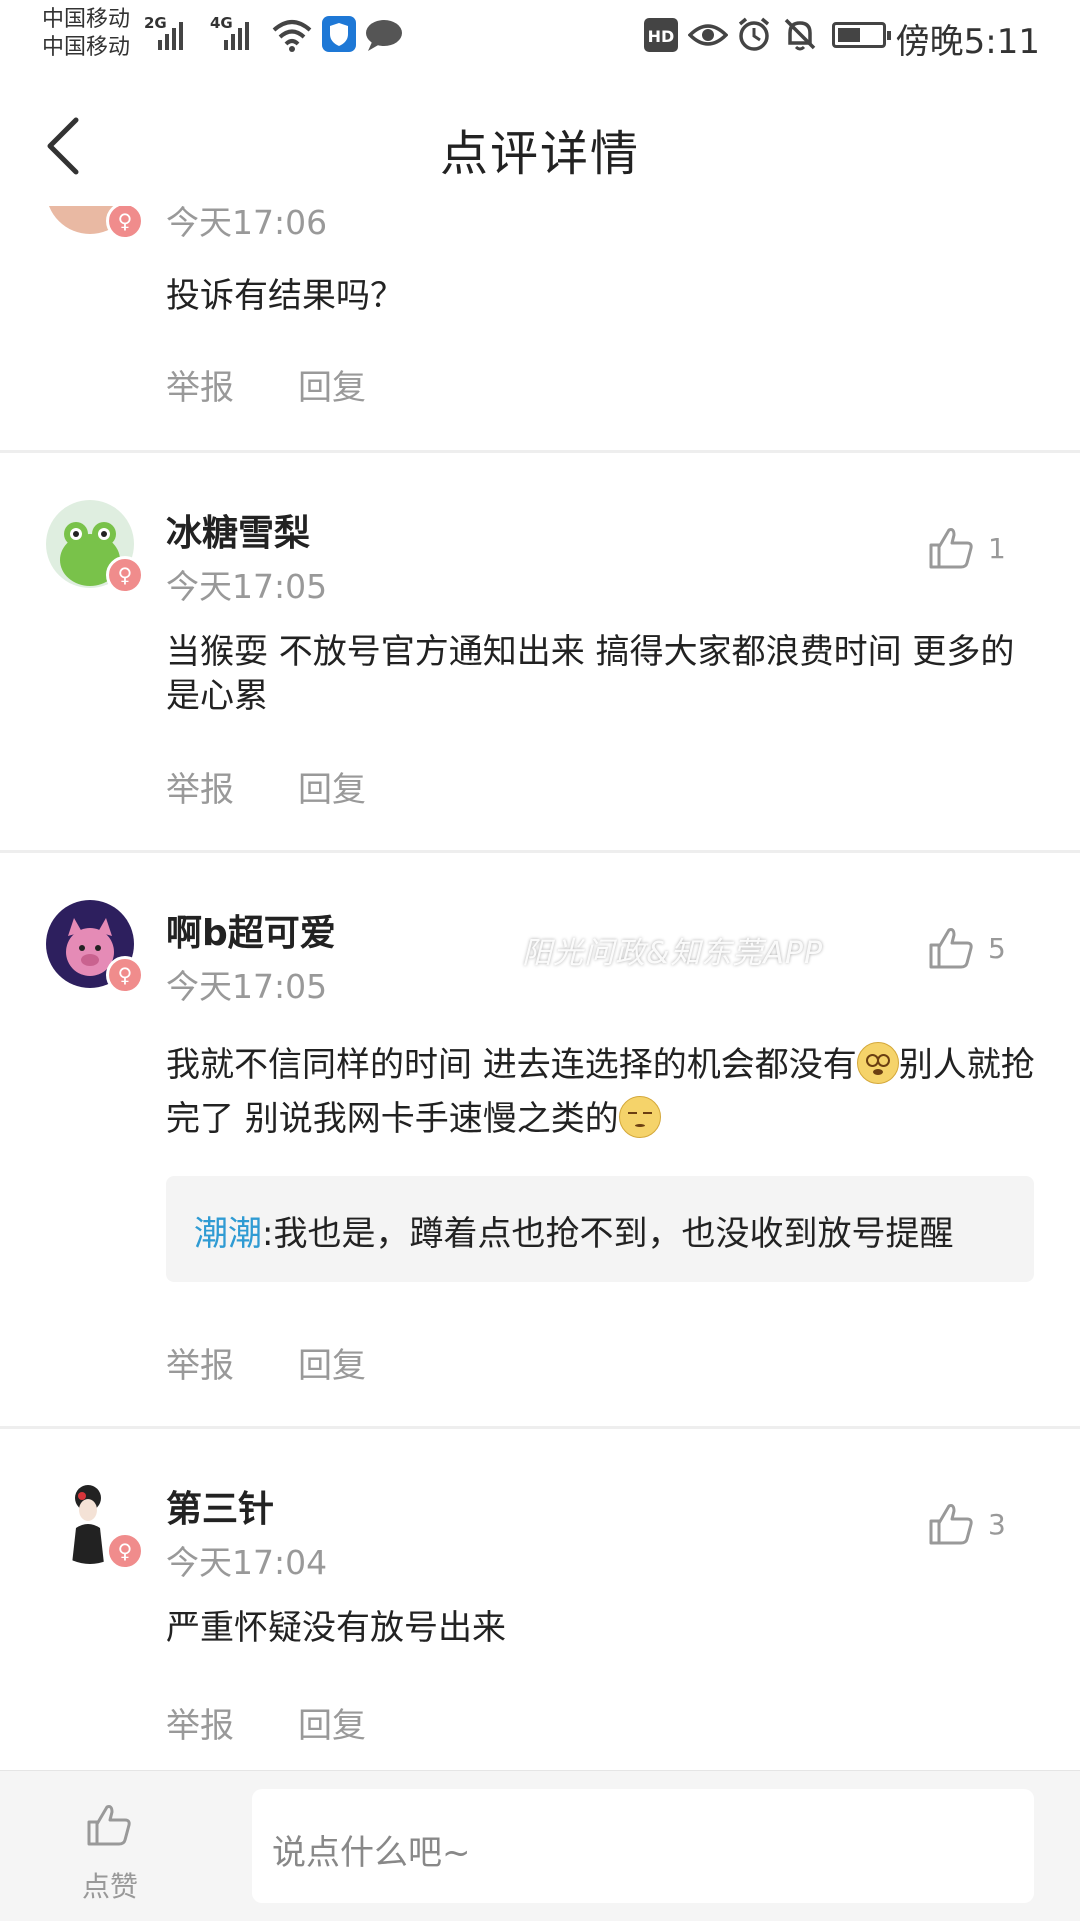 This screenshot has width=1080, height=1921. What do you see at coordinates (292, 36) in the screenshot?
I see `wifi-icon` at bounding box center [292, 36].